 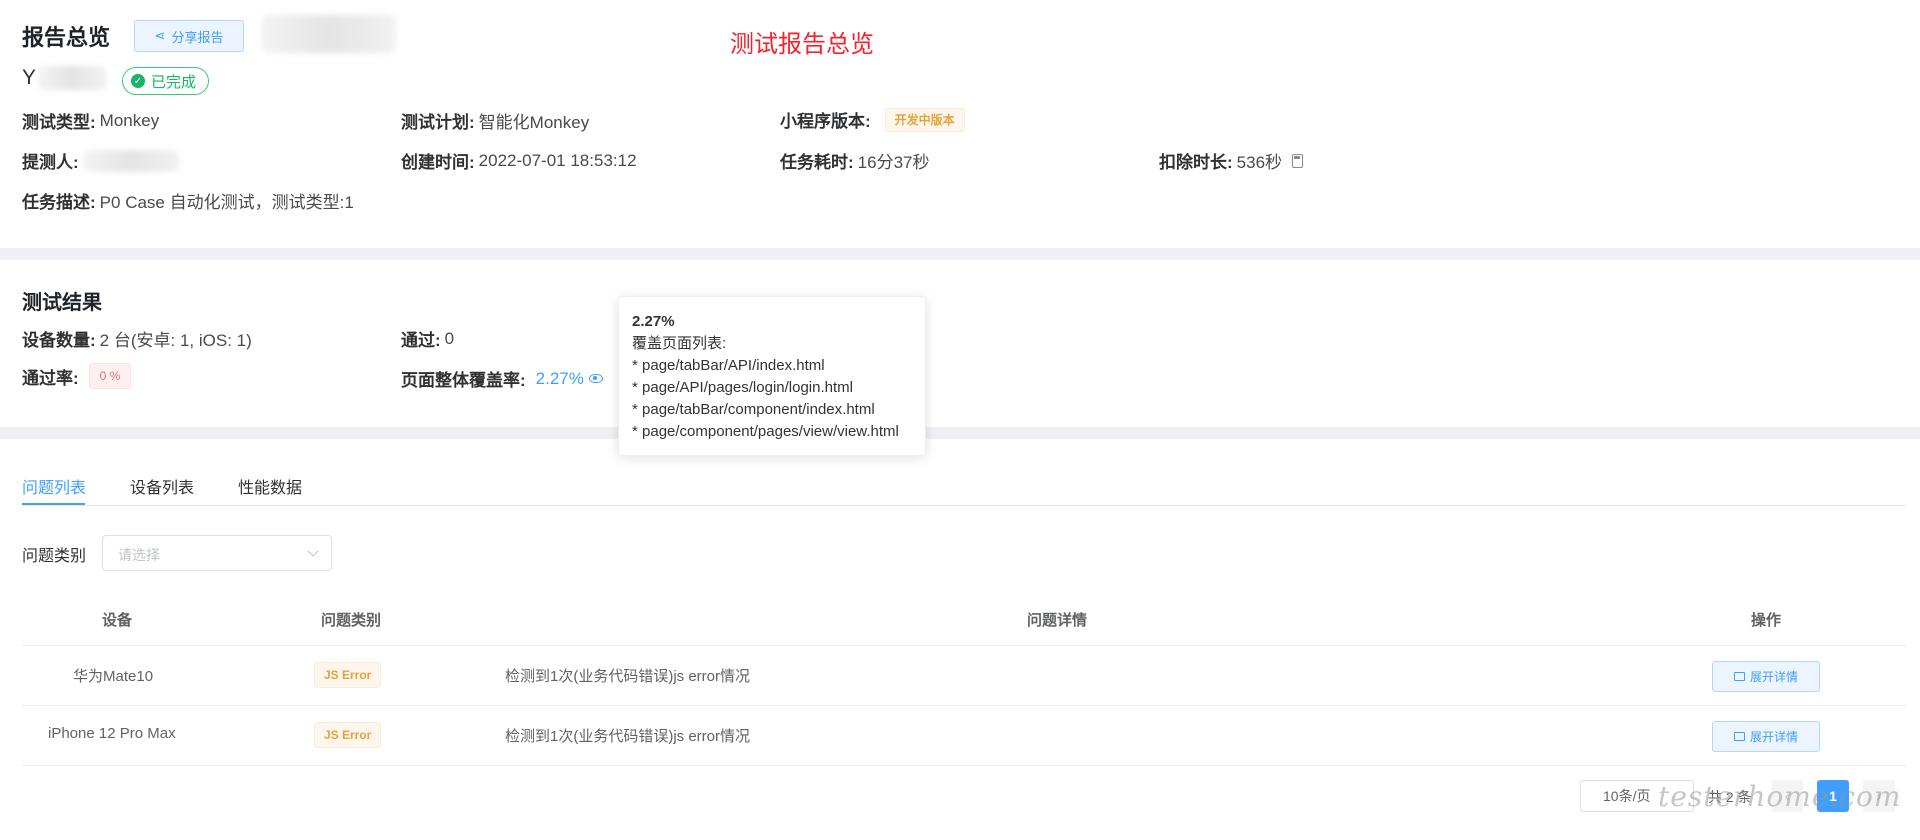 What do you see at coordinates (160, 35) in the screenshot?
I see `share-icon: ⋖` at bounding box center [160, 35].